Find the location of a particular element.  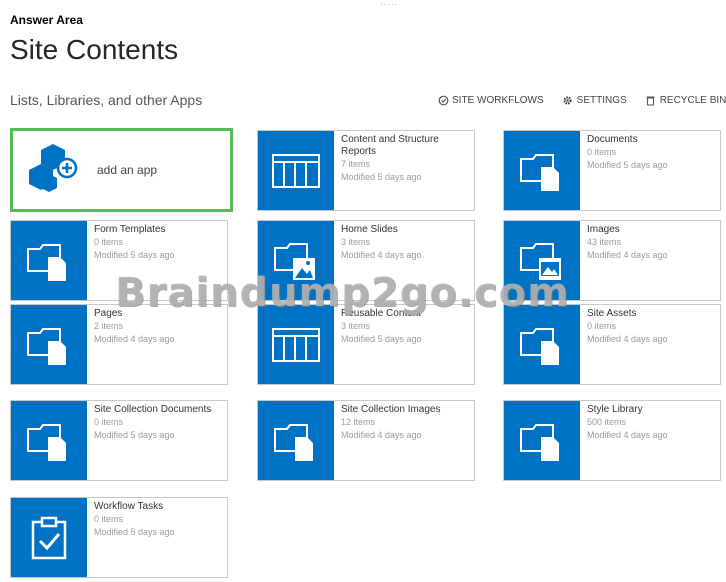

app-tile: Workflow Tasks 0 items Modified 5 days ago is located at coordinates (119, 537).